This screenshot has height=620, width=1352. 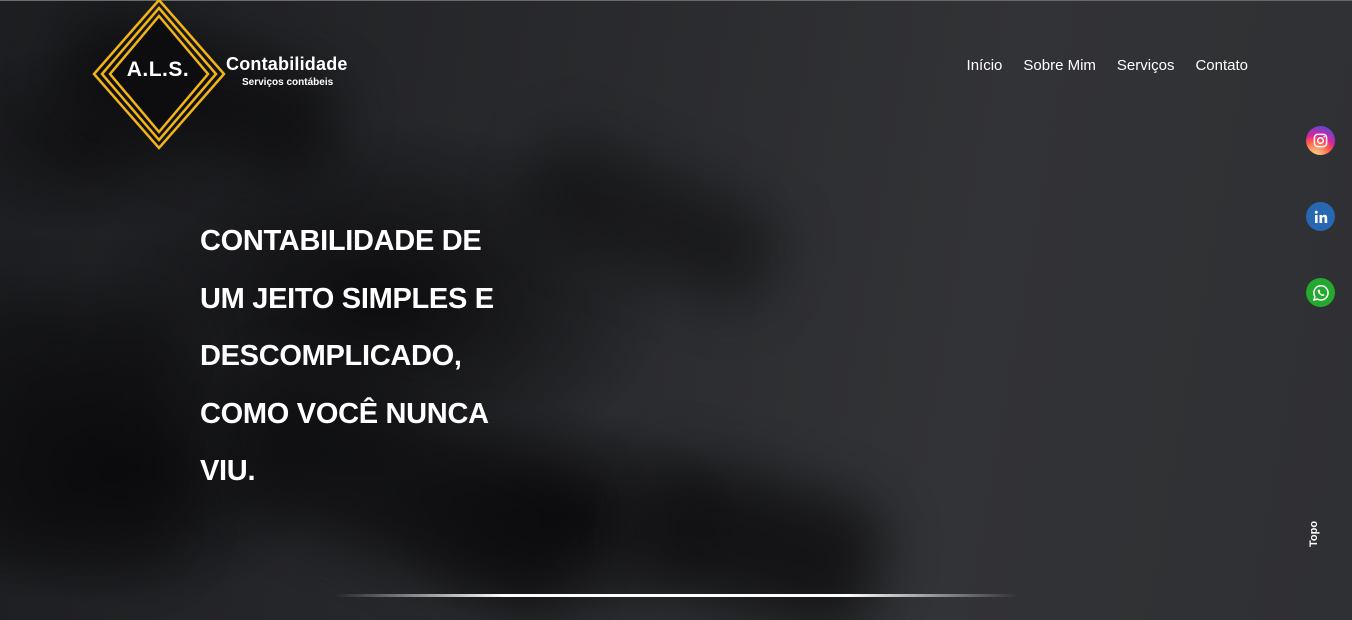 I want to click on brand-name: Contabilidade, so click(x=287, y=64).